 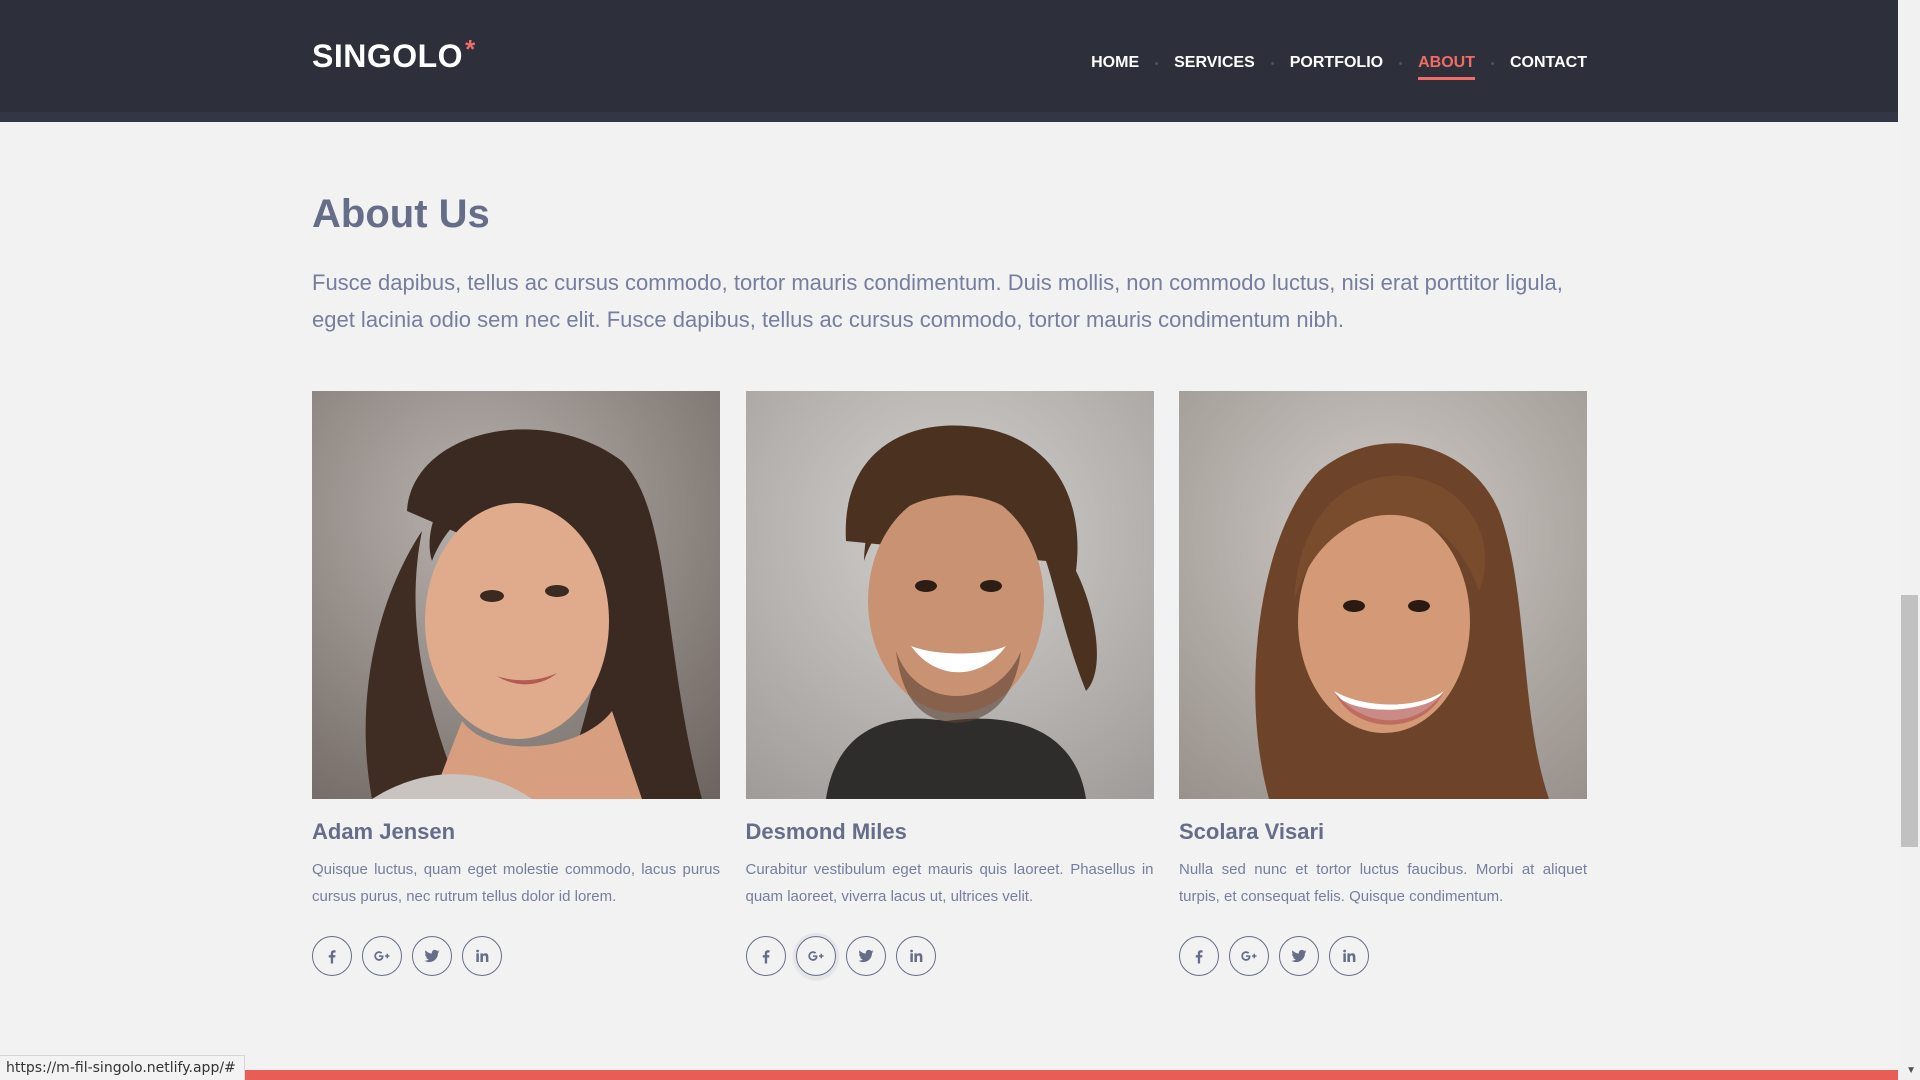 I want to click on main-nav: HOME SERVICES PORTFOLIO ABOUT CONTACT, so click(x=1339, y=67).